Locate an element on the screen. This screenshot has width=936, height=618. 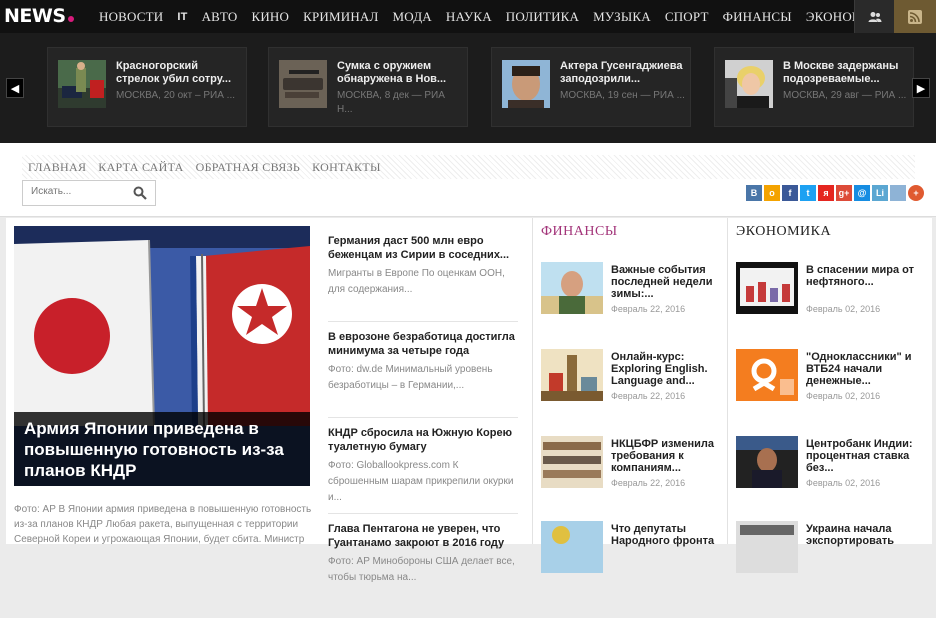
nav-item-fashion: МОДА is located at coordinates (412, 17).